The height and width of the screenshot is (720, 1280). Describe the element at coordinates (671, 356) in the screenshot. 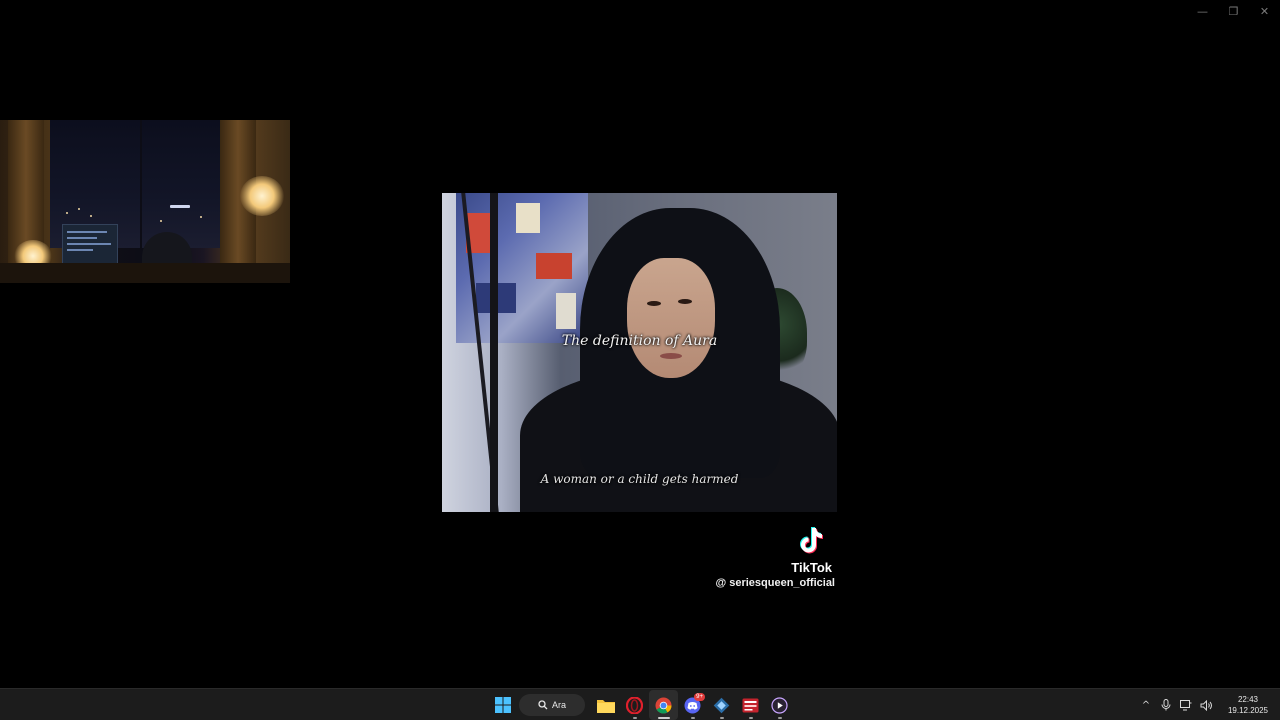

I see `subject-lips` at that location.